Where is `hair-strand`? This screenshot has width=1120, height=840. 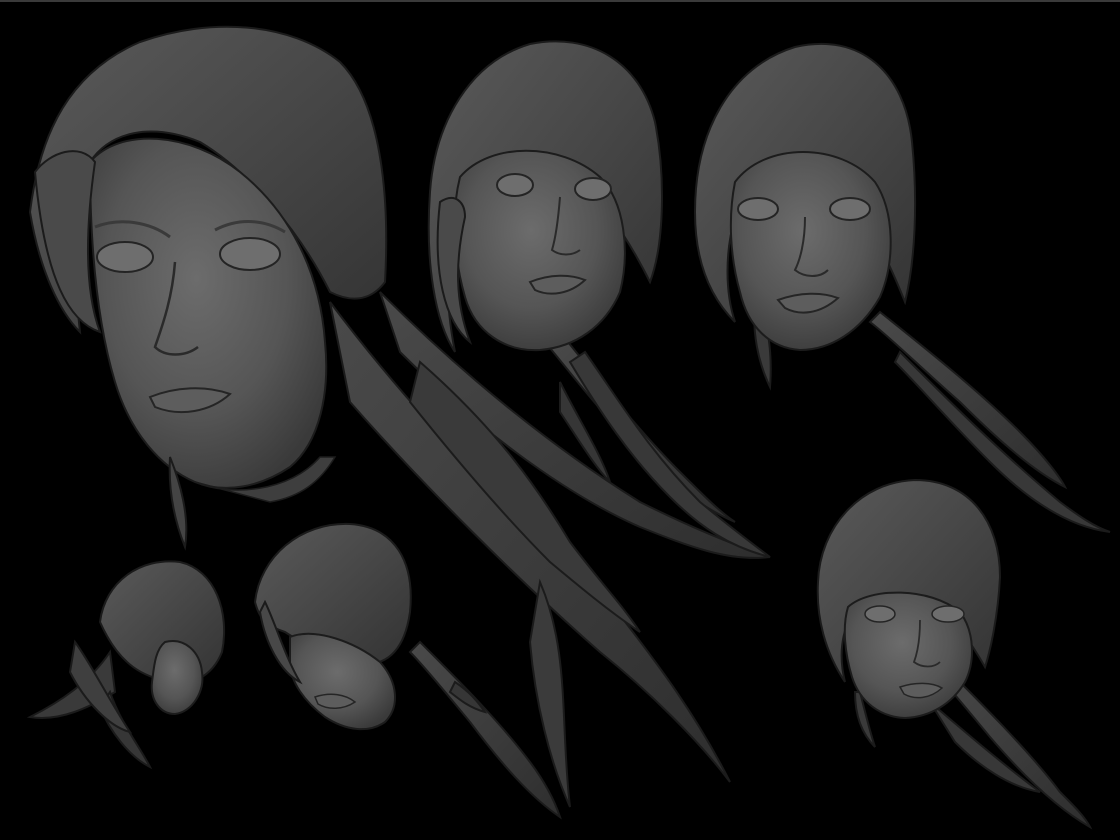 hair-strand is located at coordinates (968, 400).